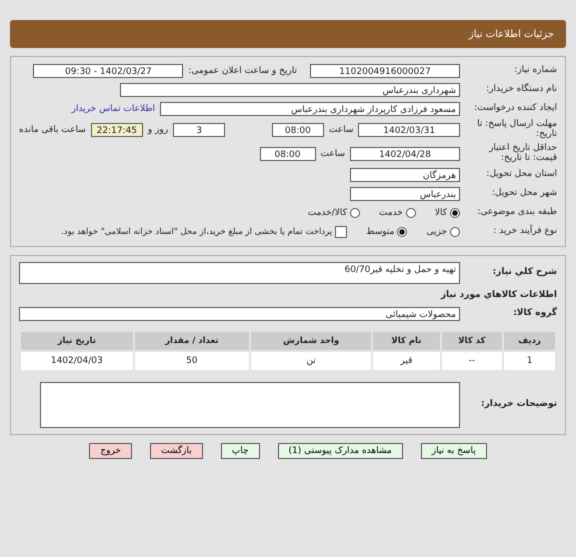  Describe the element at coordinates (521, 175) in the screenshot. I see `field-label: استان محل تحویل:` at that location.